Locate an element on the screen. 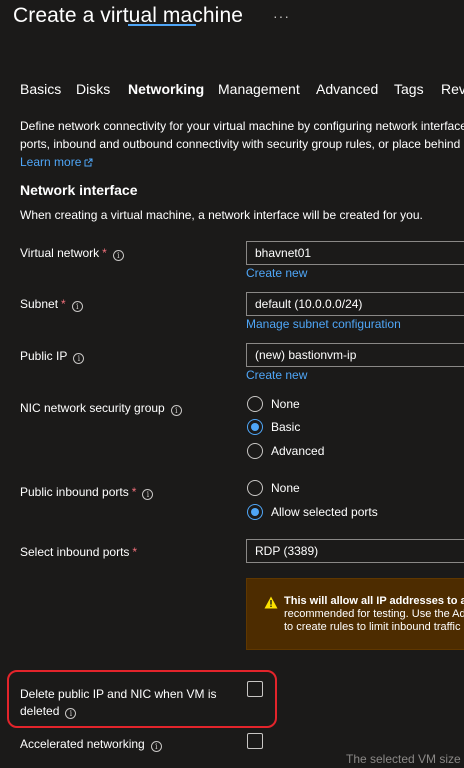 The width and height of the screenshot is (464, 768). tab-basics: Basics is located at coordinates (40, 89).